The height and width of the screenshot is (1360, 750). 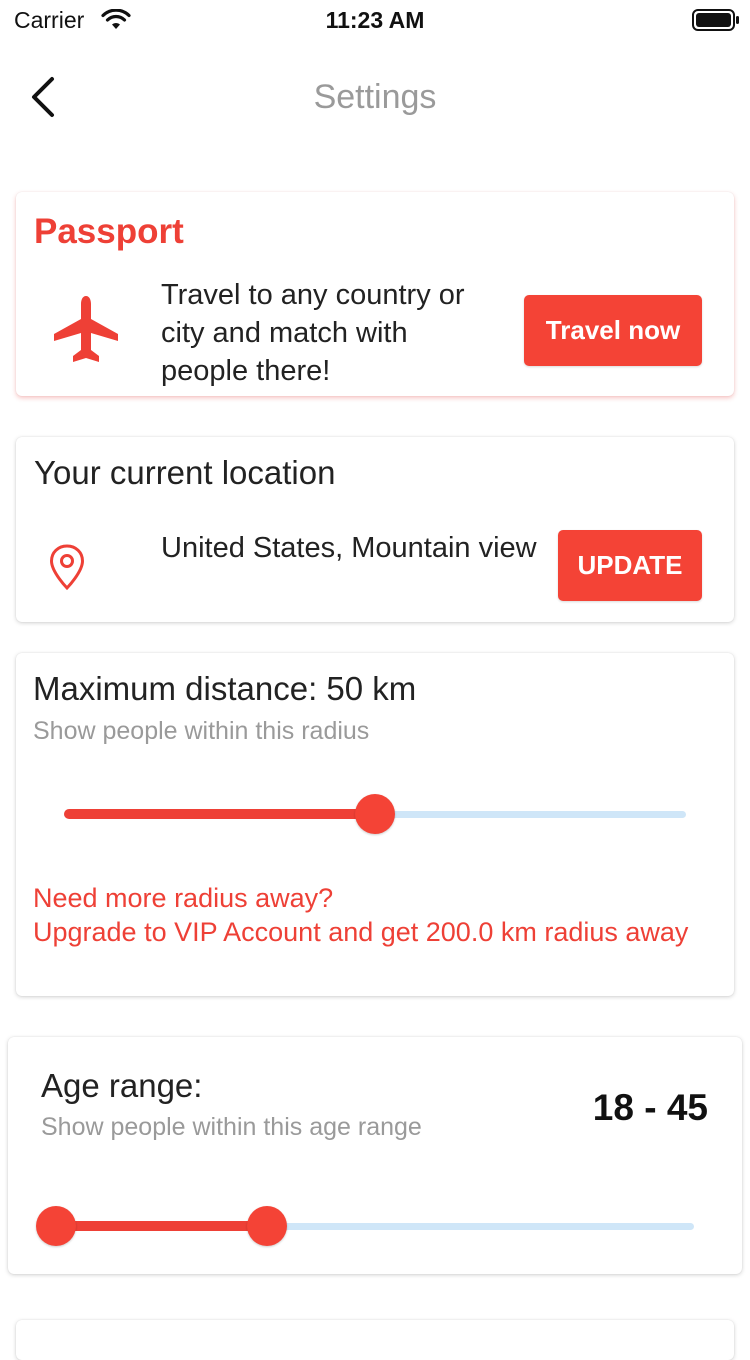 What do you see at coordinates (185, 472) in the screenshot?
I see `location-title: Your current location` at bounding box center [185, 472].